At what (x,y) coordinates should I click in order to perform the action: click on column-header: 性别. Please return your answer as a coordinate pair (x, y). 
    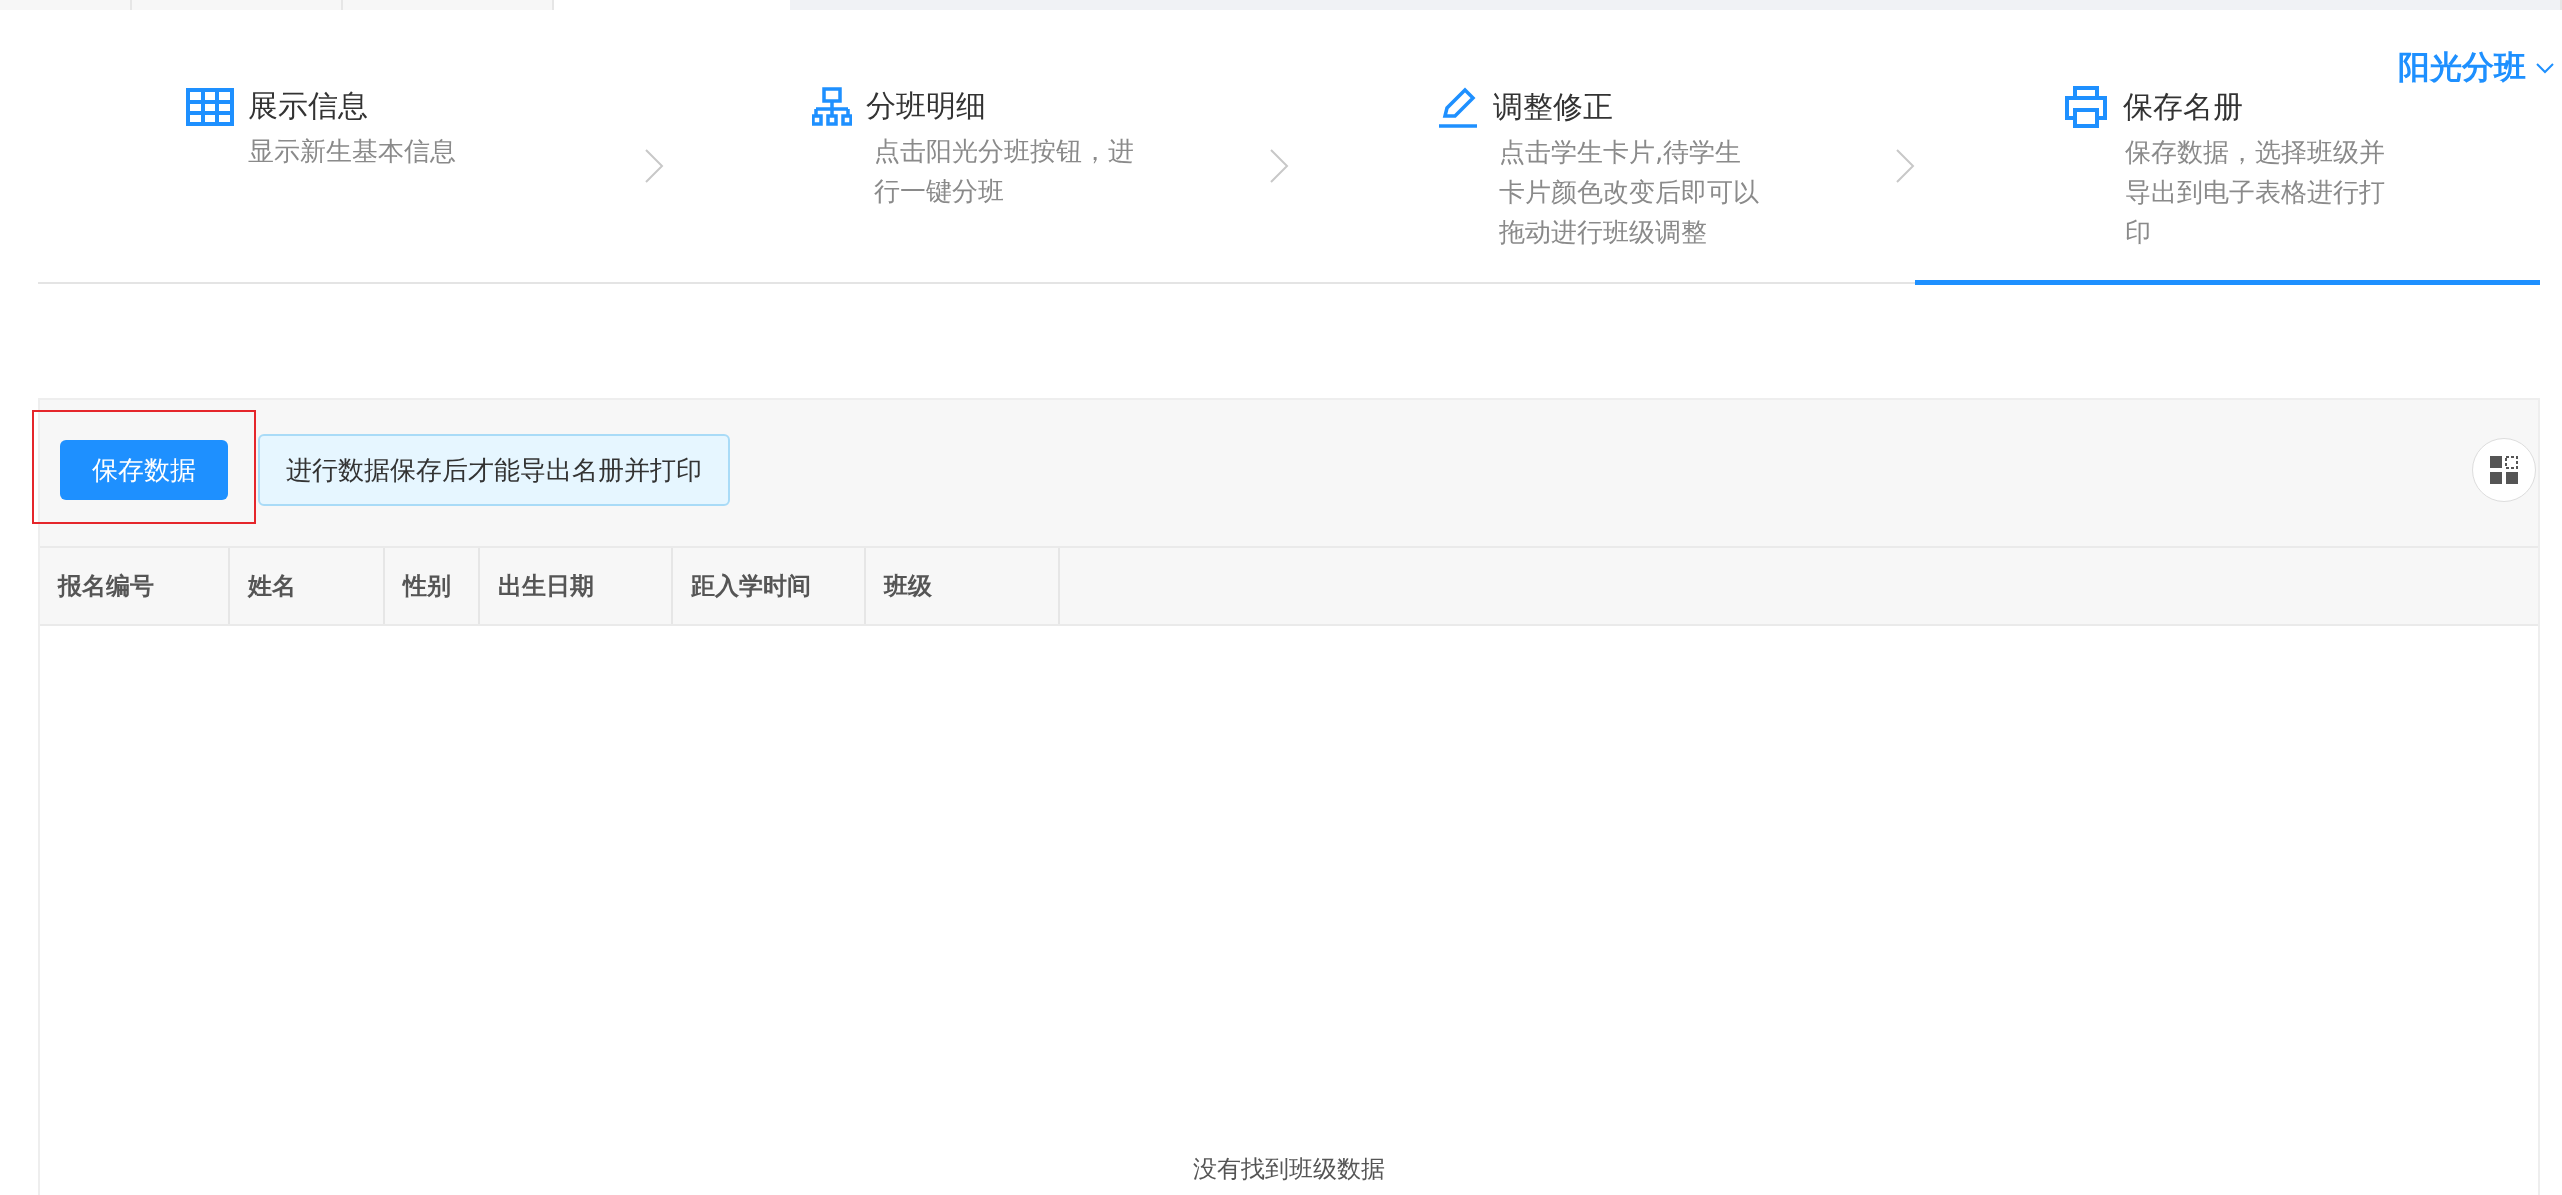
    Looking at the image, I should click on (432, 586).